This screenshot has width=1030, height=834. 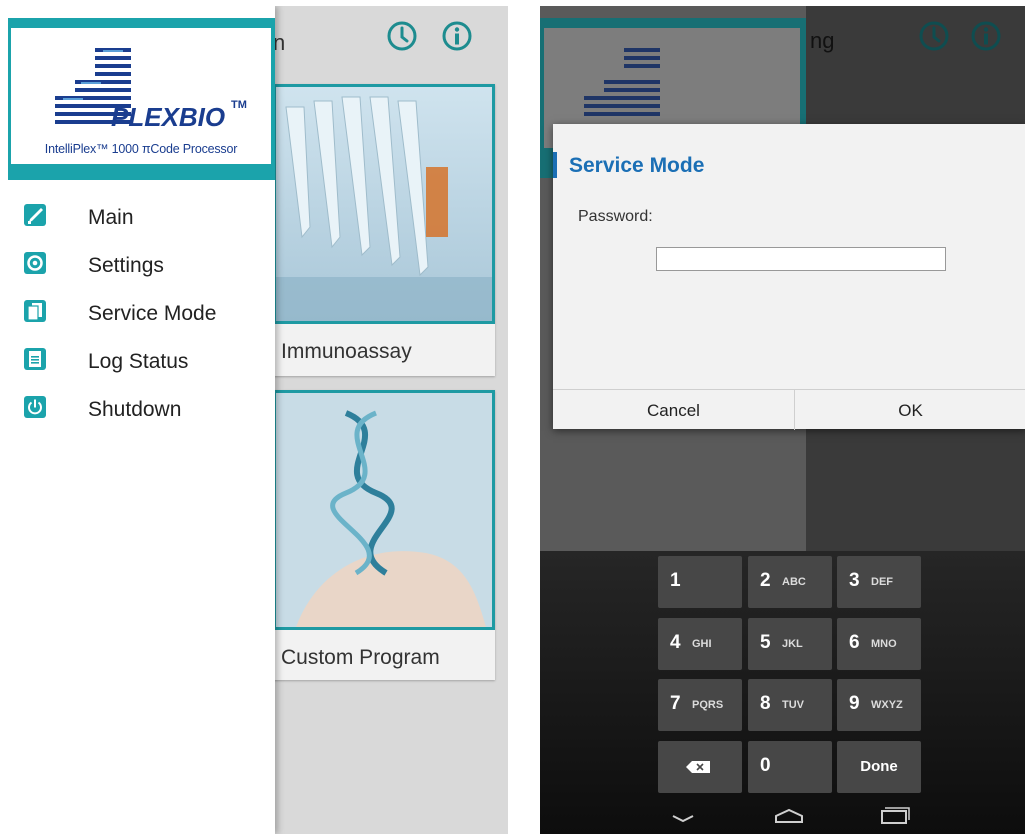 I want to click on menu-item-label: Log Status, so click(x=138, y=361).